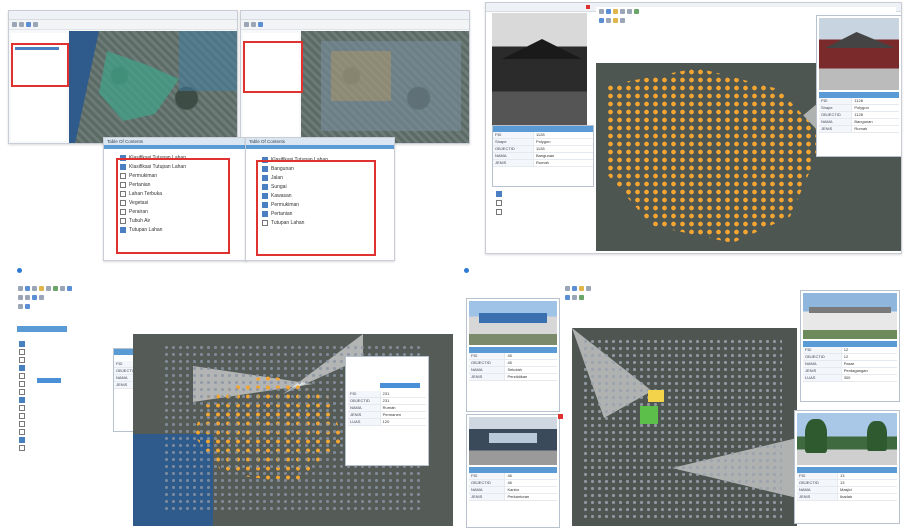  I want to click on building-cluster, so click(715, 155).